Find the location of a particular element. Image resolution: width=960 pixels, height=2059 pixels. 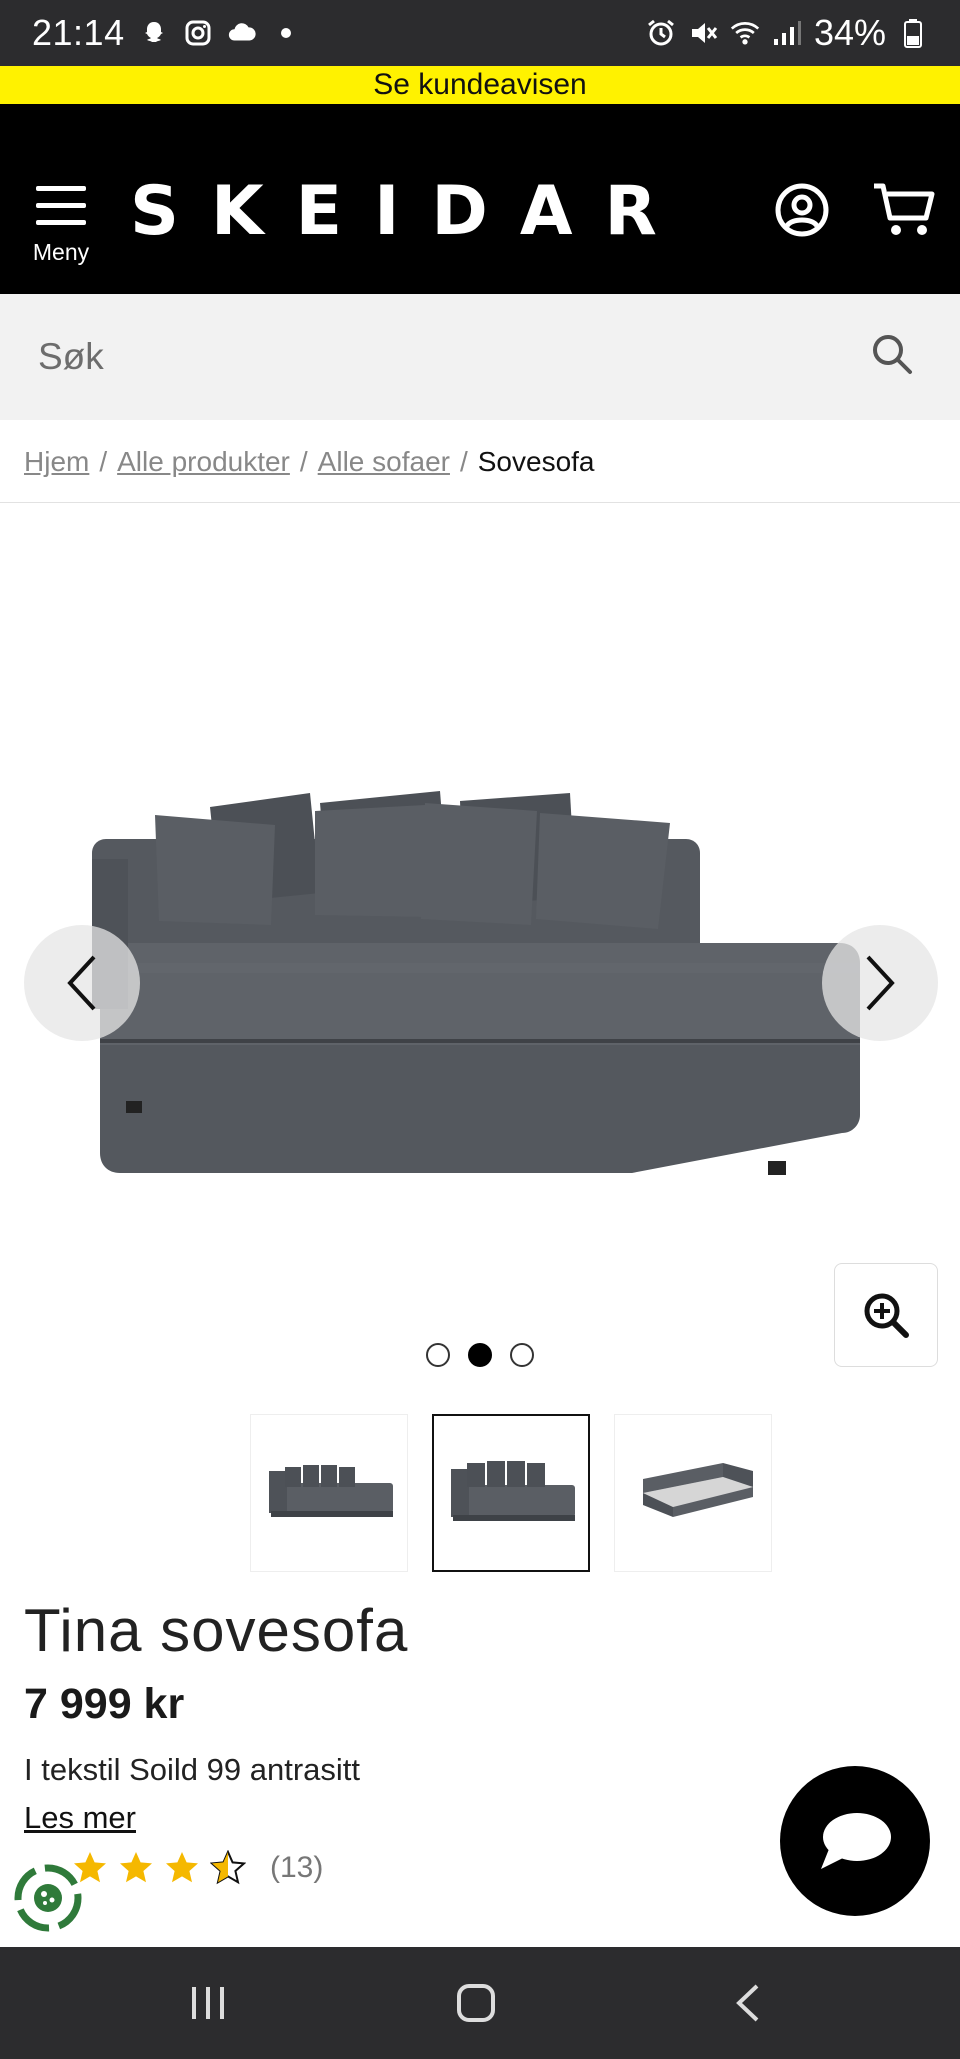

breadcrumb-current: Sovesofa is located at coordinates (536, 461).